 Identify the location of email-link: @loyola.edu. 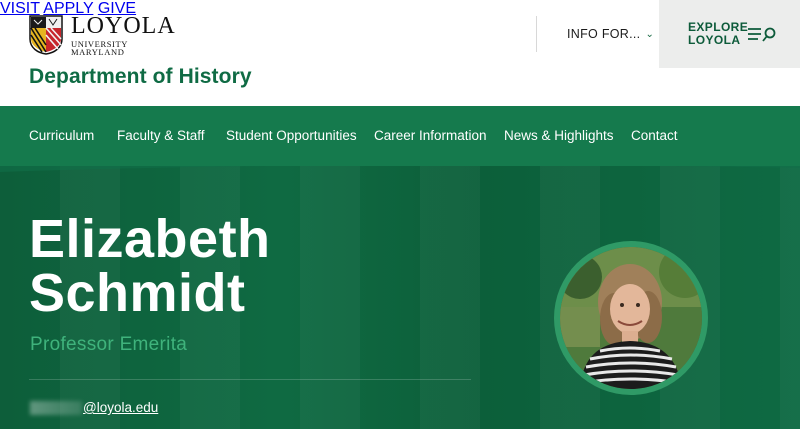
(94, 408).